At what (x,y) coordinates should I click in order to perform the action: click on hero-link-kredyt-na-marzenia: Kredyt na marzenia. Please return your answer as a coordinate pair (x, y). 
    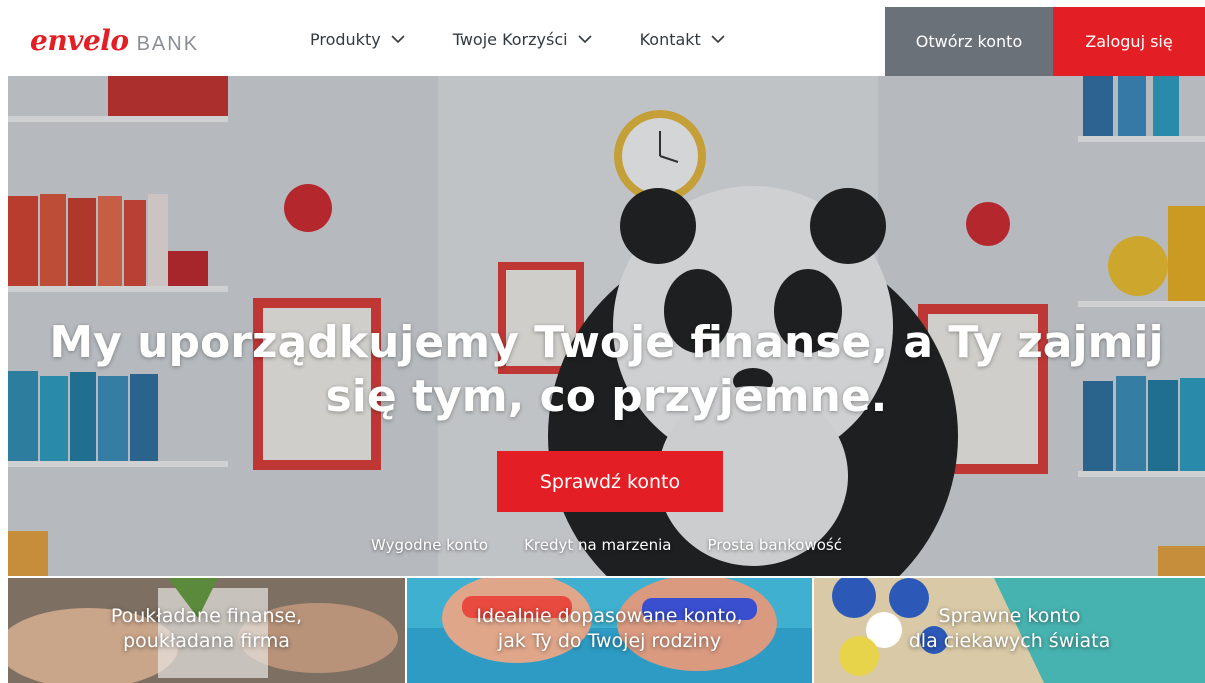
    Looking at the image, I should click on (597, 545).